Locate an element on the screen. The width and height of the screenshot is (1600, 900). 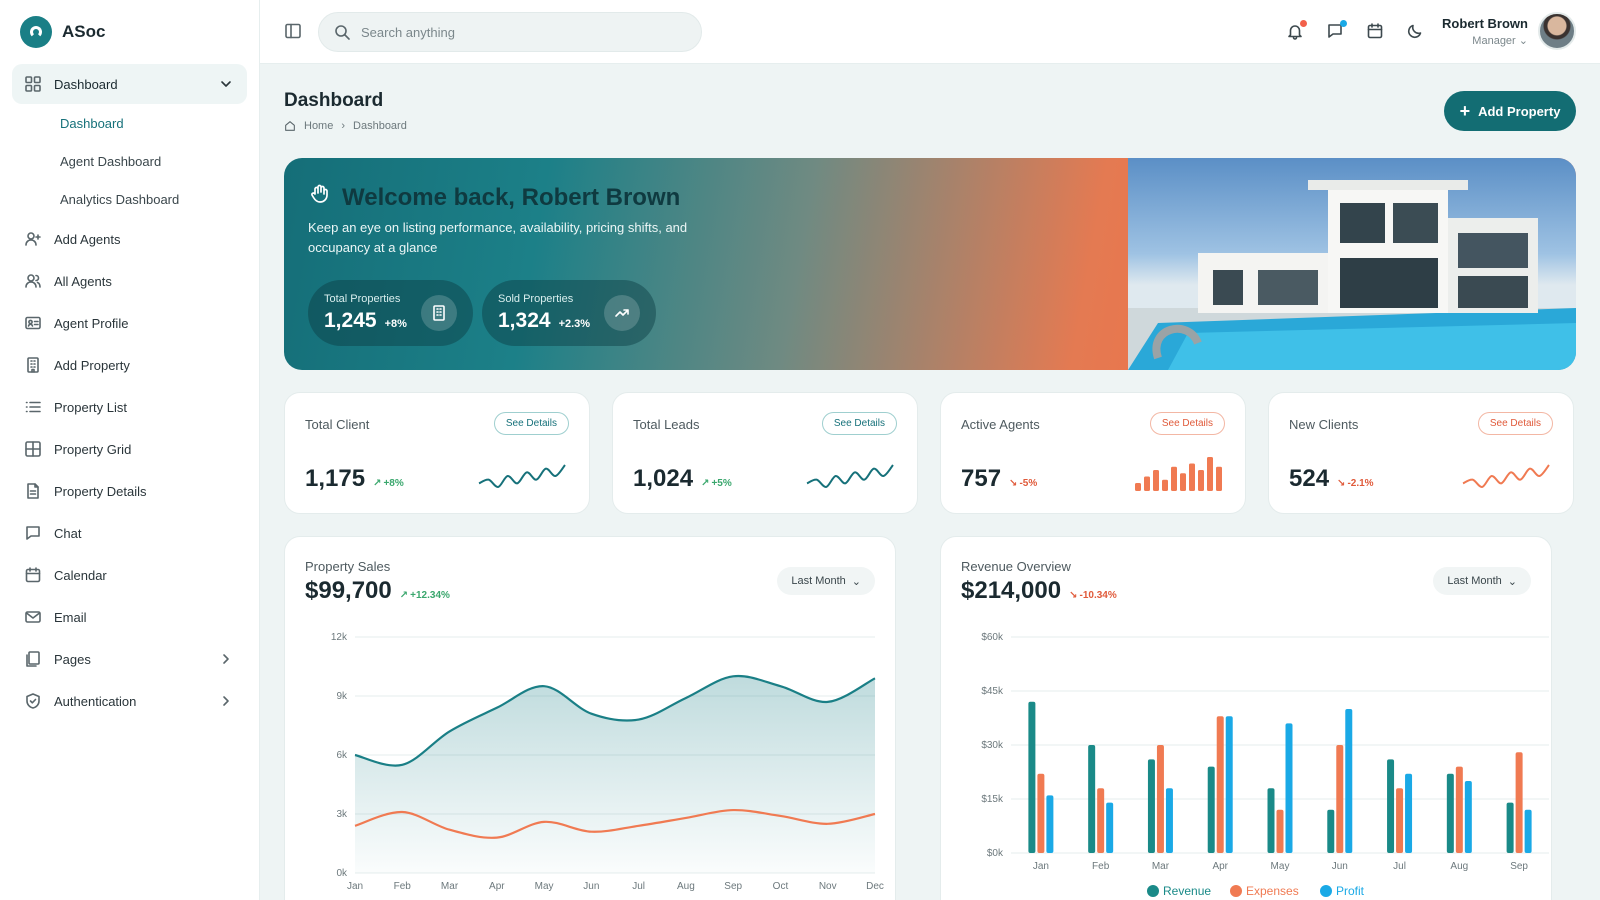
sidebar-item-property-grid: Property Grid is located at coordinates (129, 449).